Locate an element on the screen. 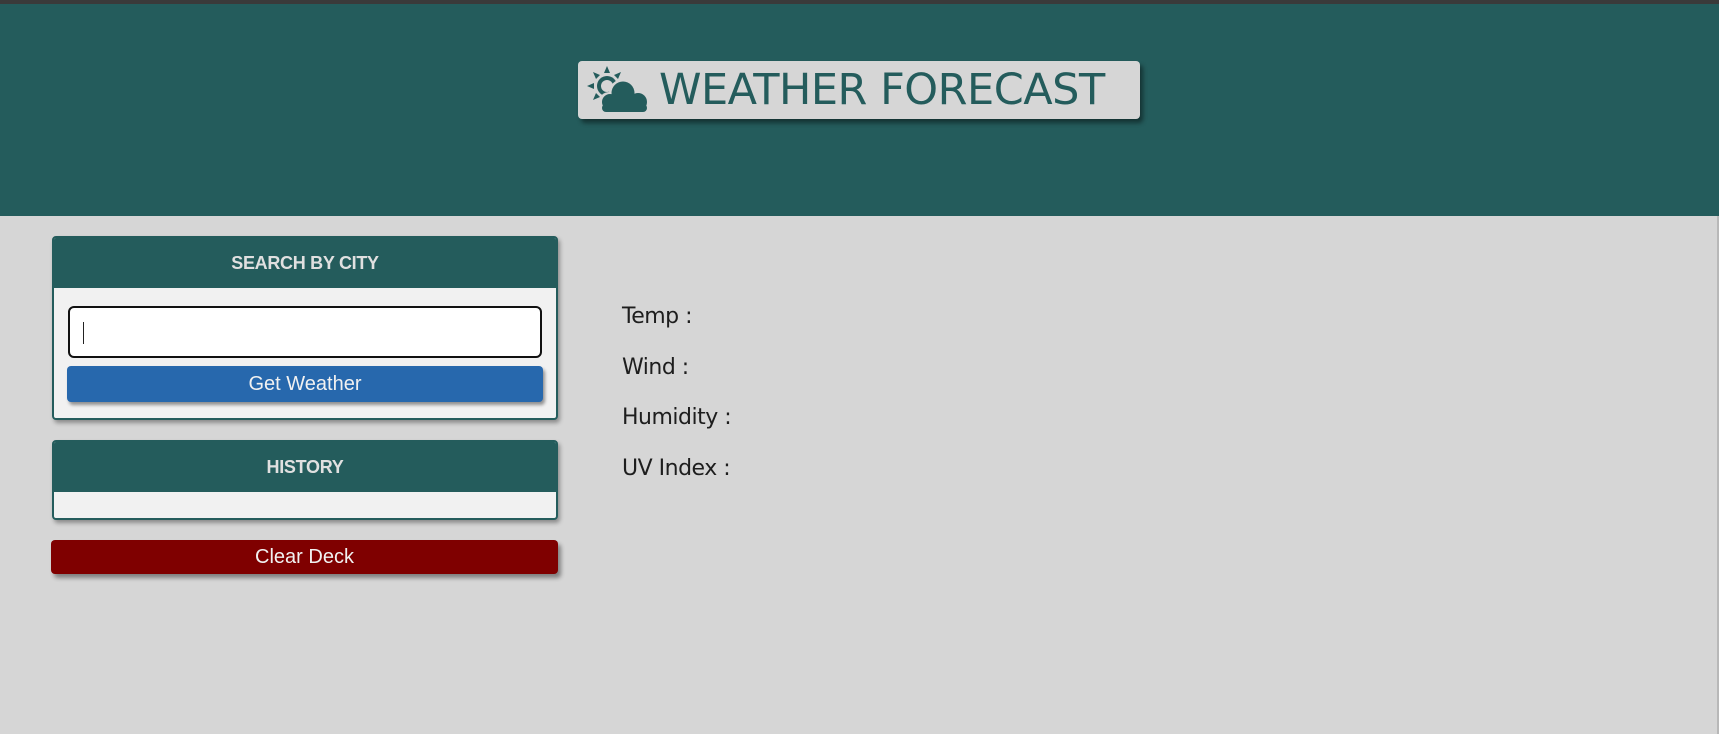  get-weather-button: Get Weather is located at coordinates (305, 384).